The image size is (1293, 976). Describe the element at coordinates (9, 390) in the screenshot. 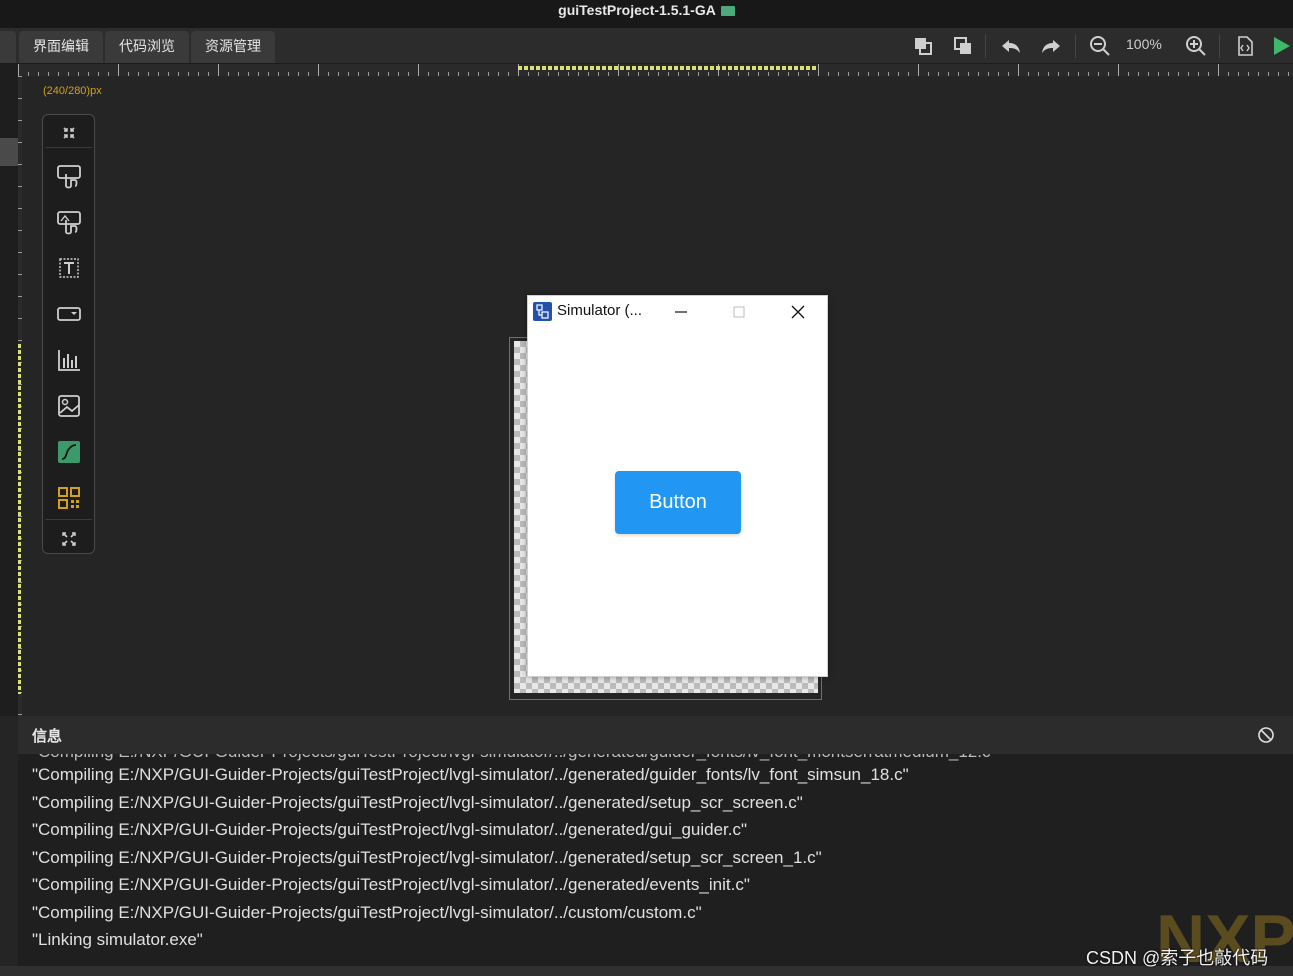

I see `left-side-strip` at that location.